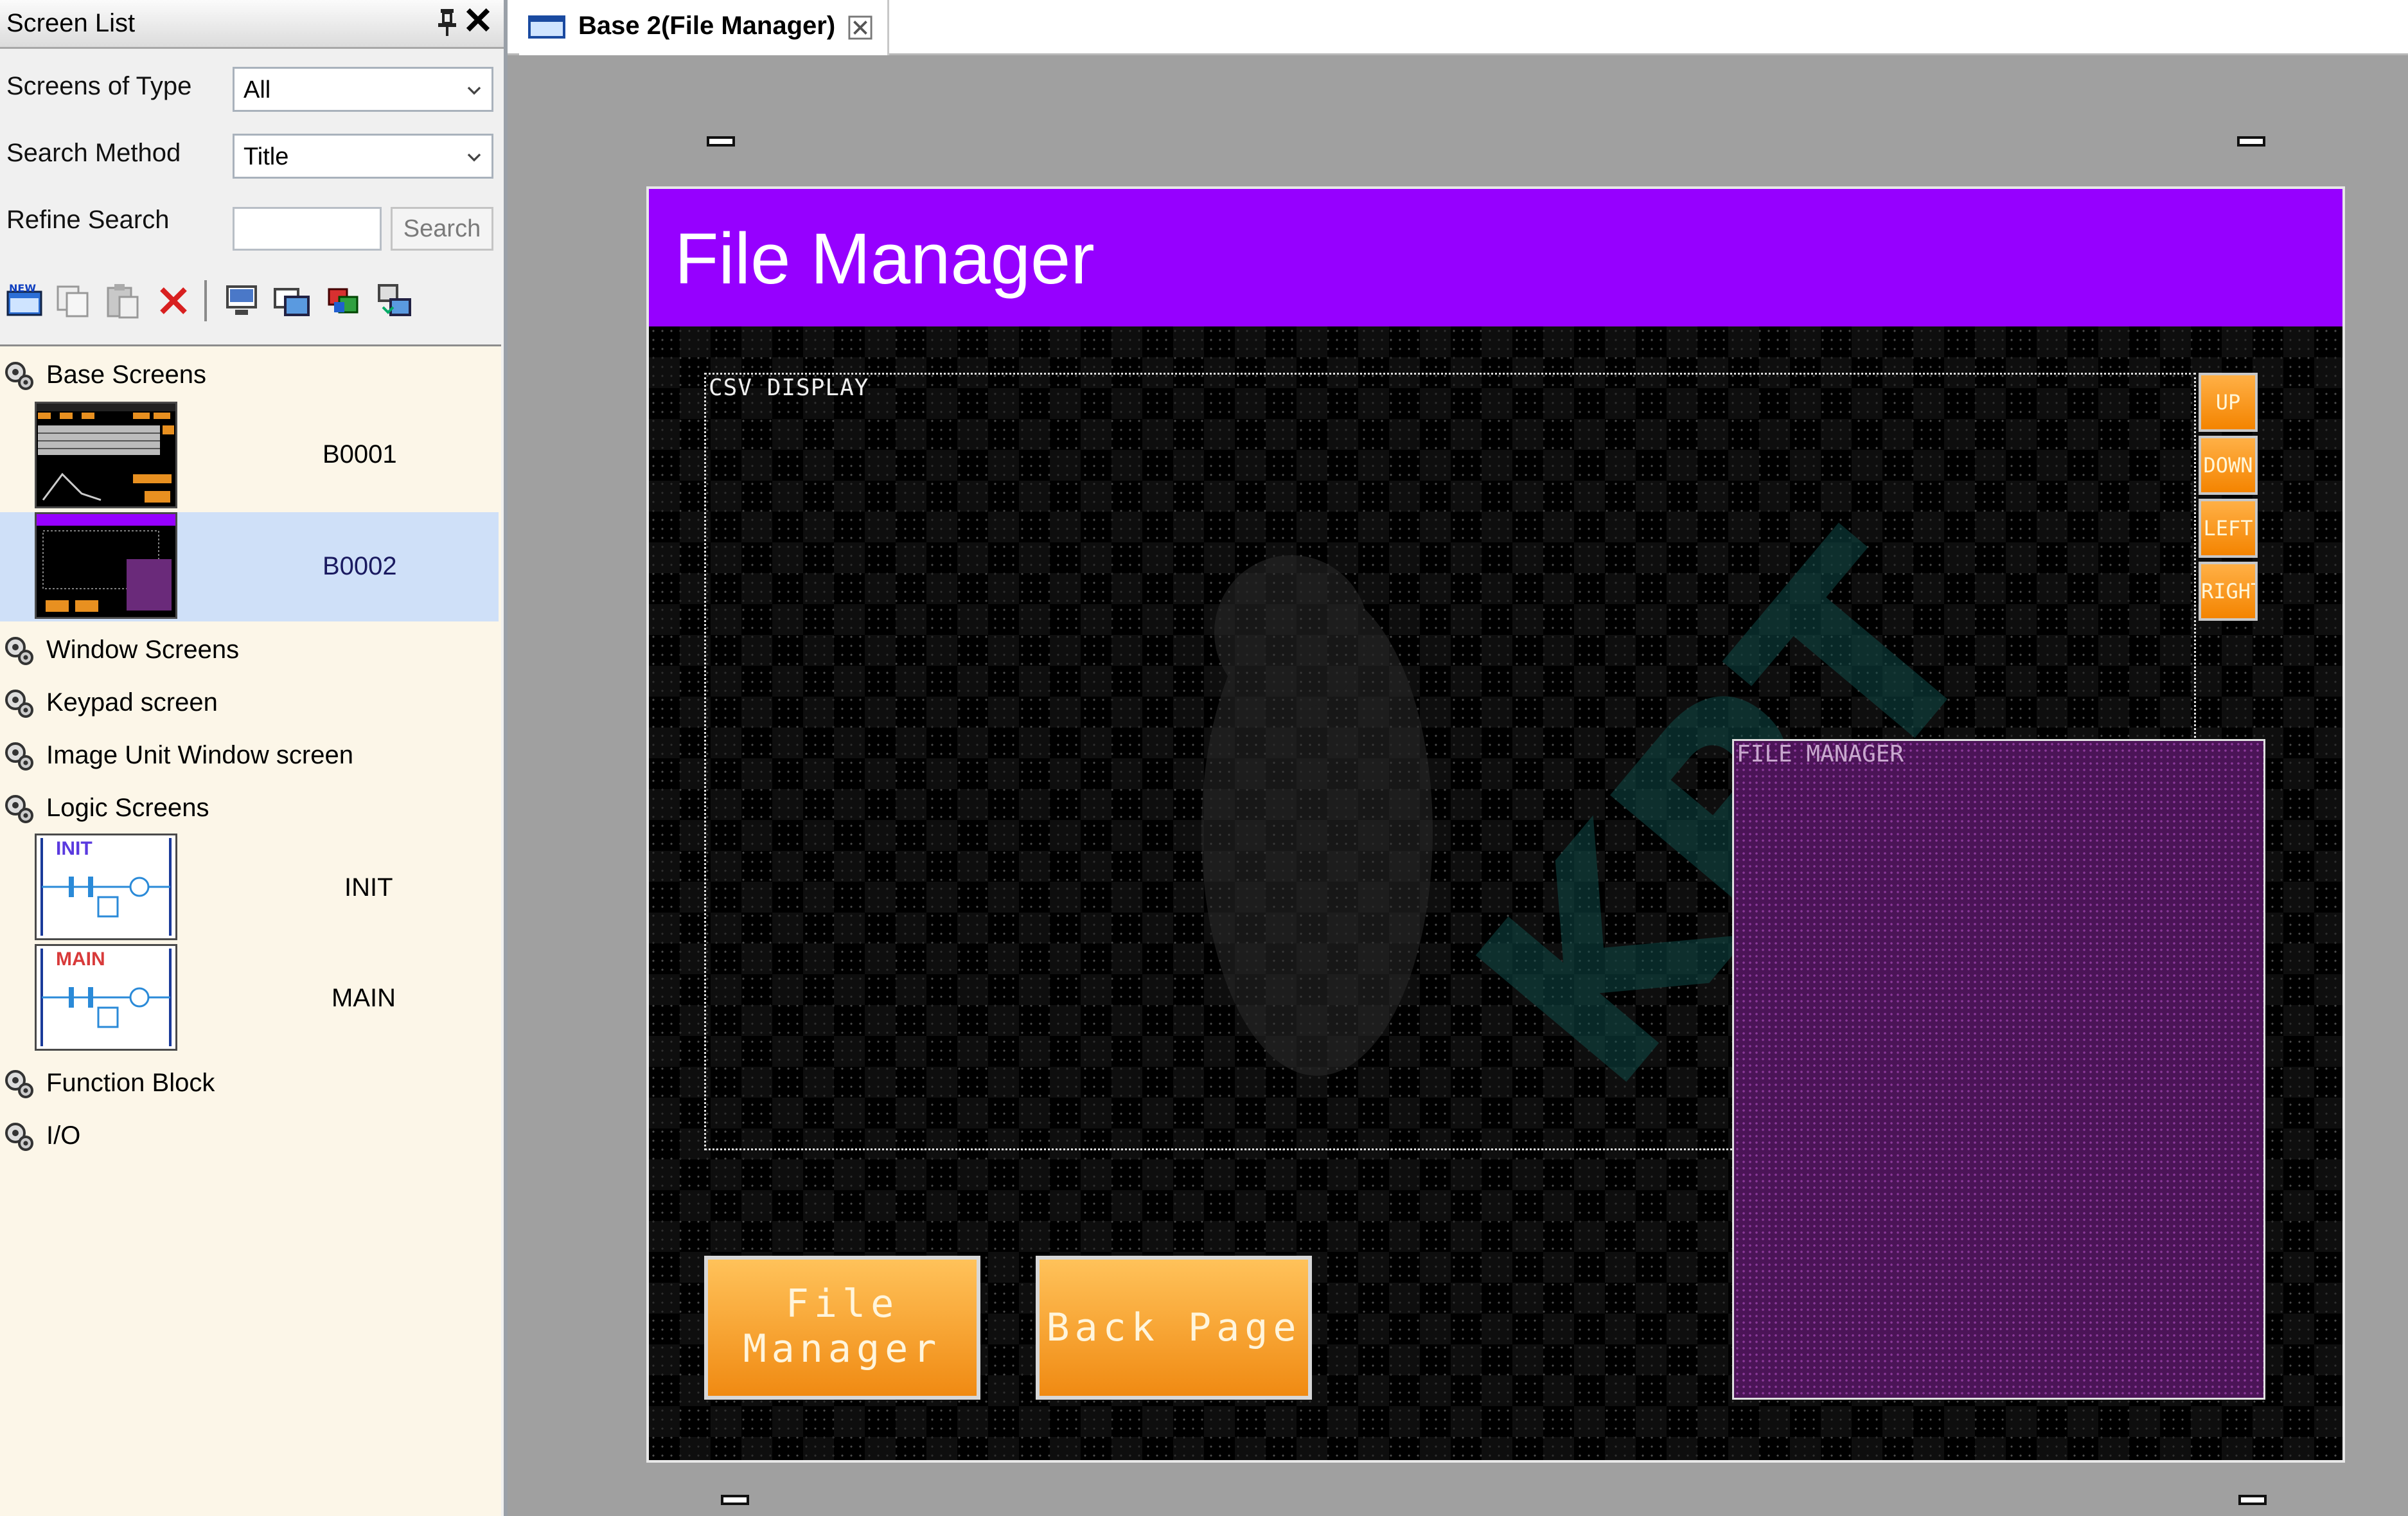 The height and width of the screenshot is (1516, 2408). Describe the element at coordinates (127, 808) in the screenshot. I see `tree-label: Logic Screens` at that location.